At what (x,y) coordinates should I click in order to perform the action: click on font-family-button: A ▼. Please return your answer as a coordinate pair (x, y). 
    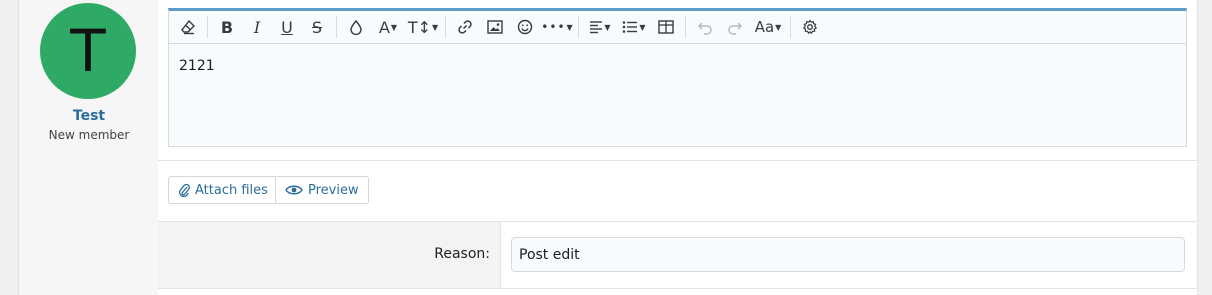
    Looking at the image, I should click on (388, 27).